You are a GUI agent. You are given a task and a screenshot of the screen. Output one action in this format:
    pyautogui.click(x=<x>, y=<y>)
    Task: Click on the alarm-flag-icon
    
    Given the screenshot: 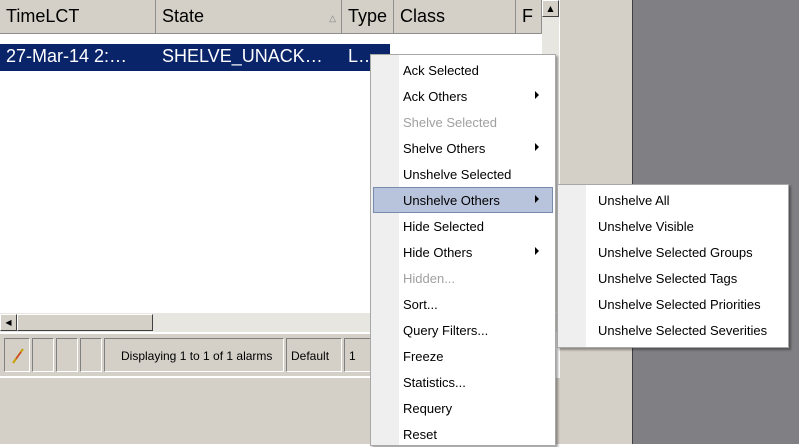 What is the action you would take?
    pyautogui.click(x=18, y=356)
    